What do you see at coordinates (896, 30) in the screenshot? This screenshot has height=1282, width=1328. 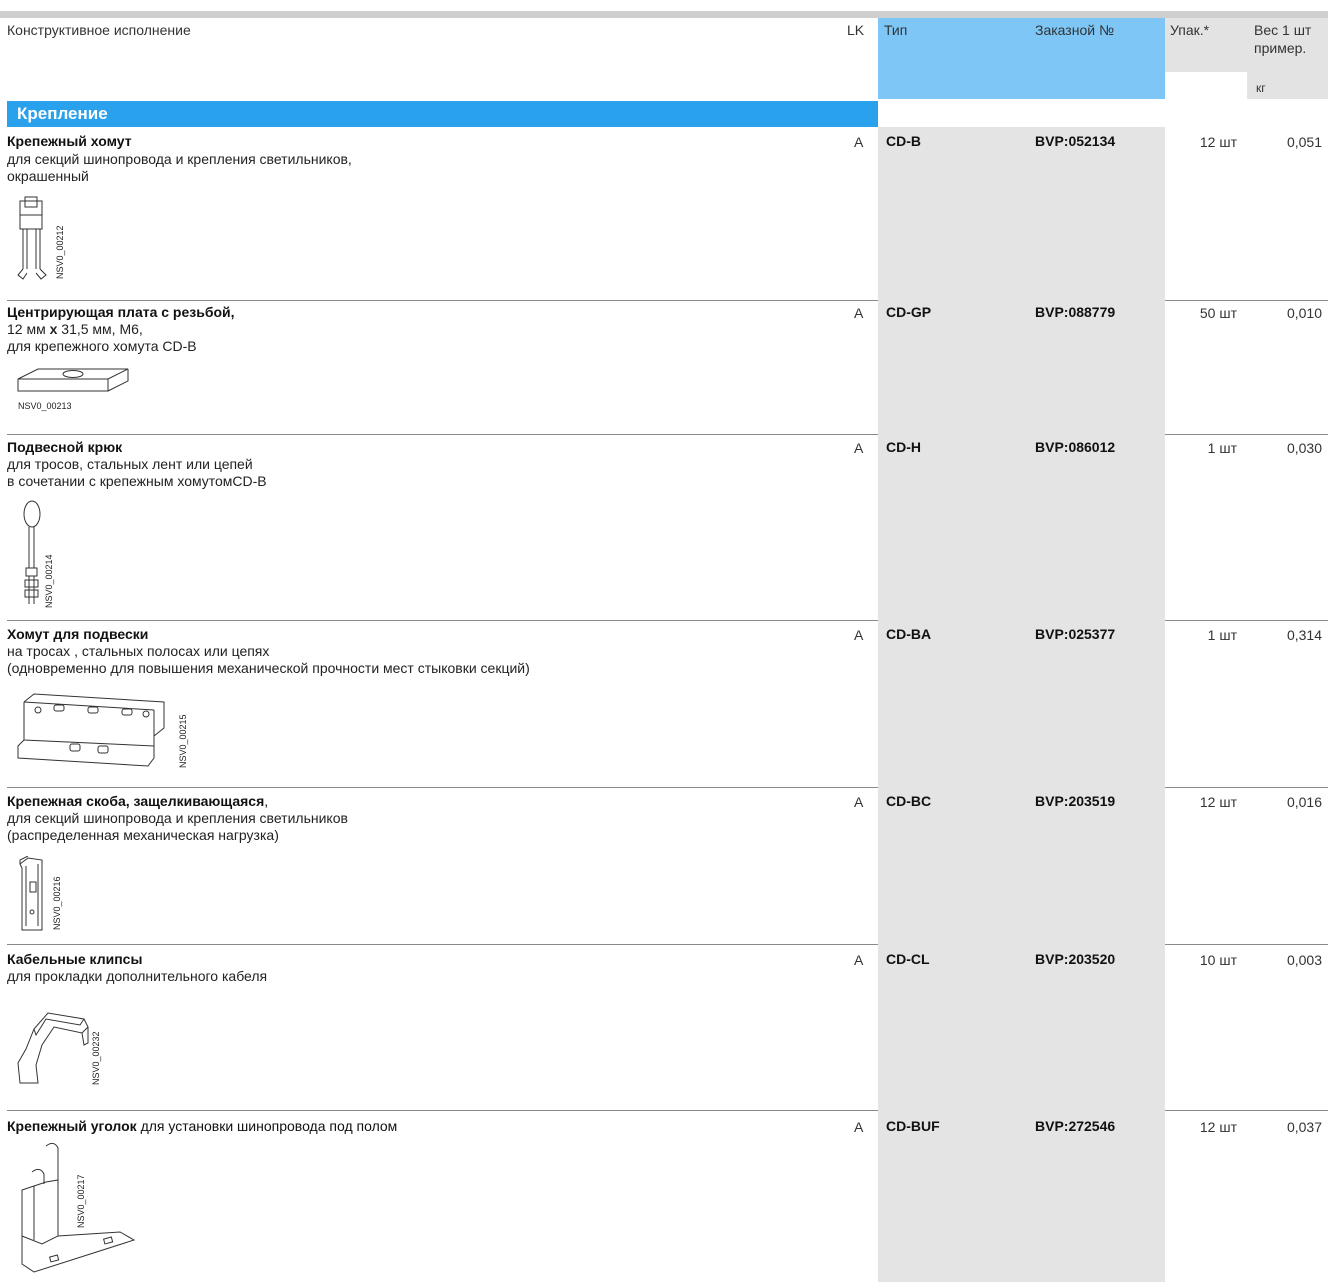 I see `header-type: Тип` at bounding box center [896, 30].